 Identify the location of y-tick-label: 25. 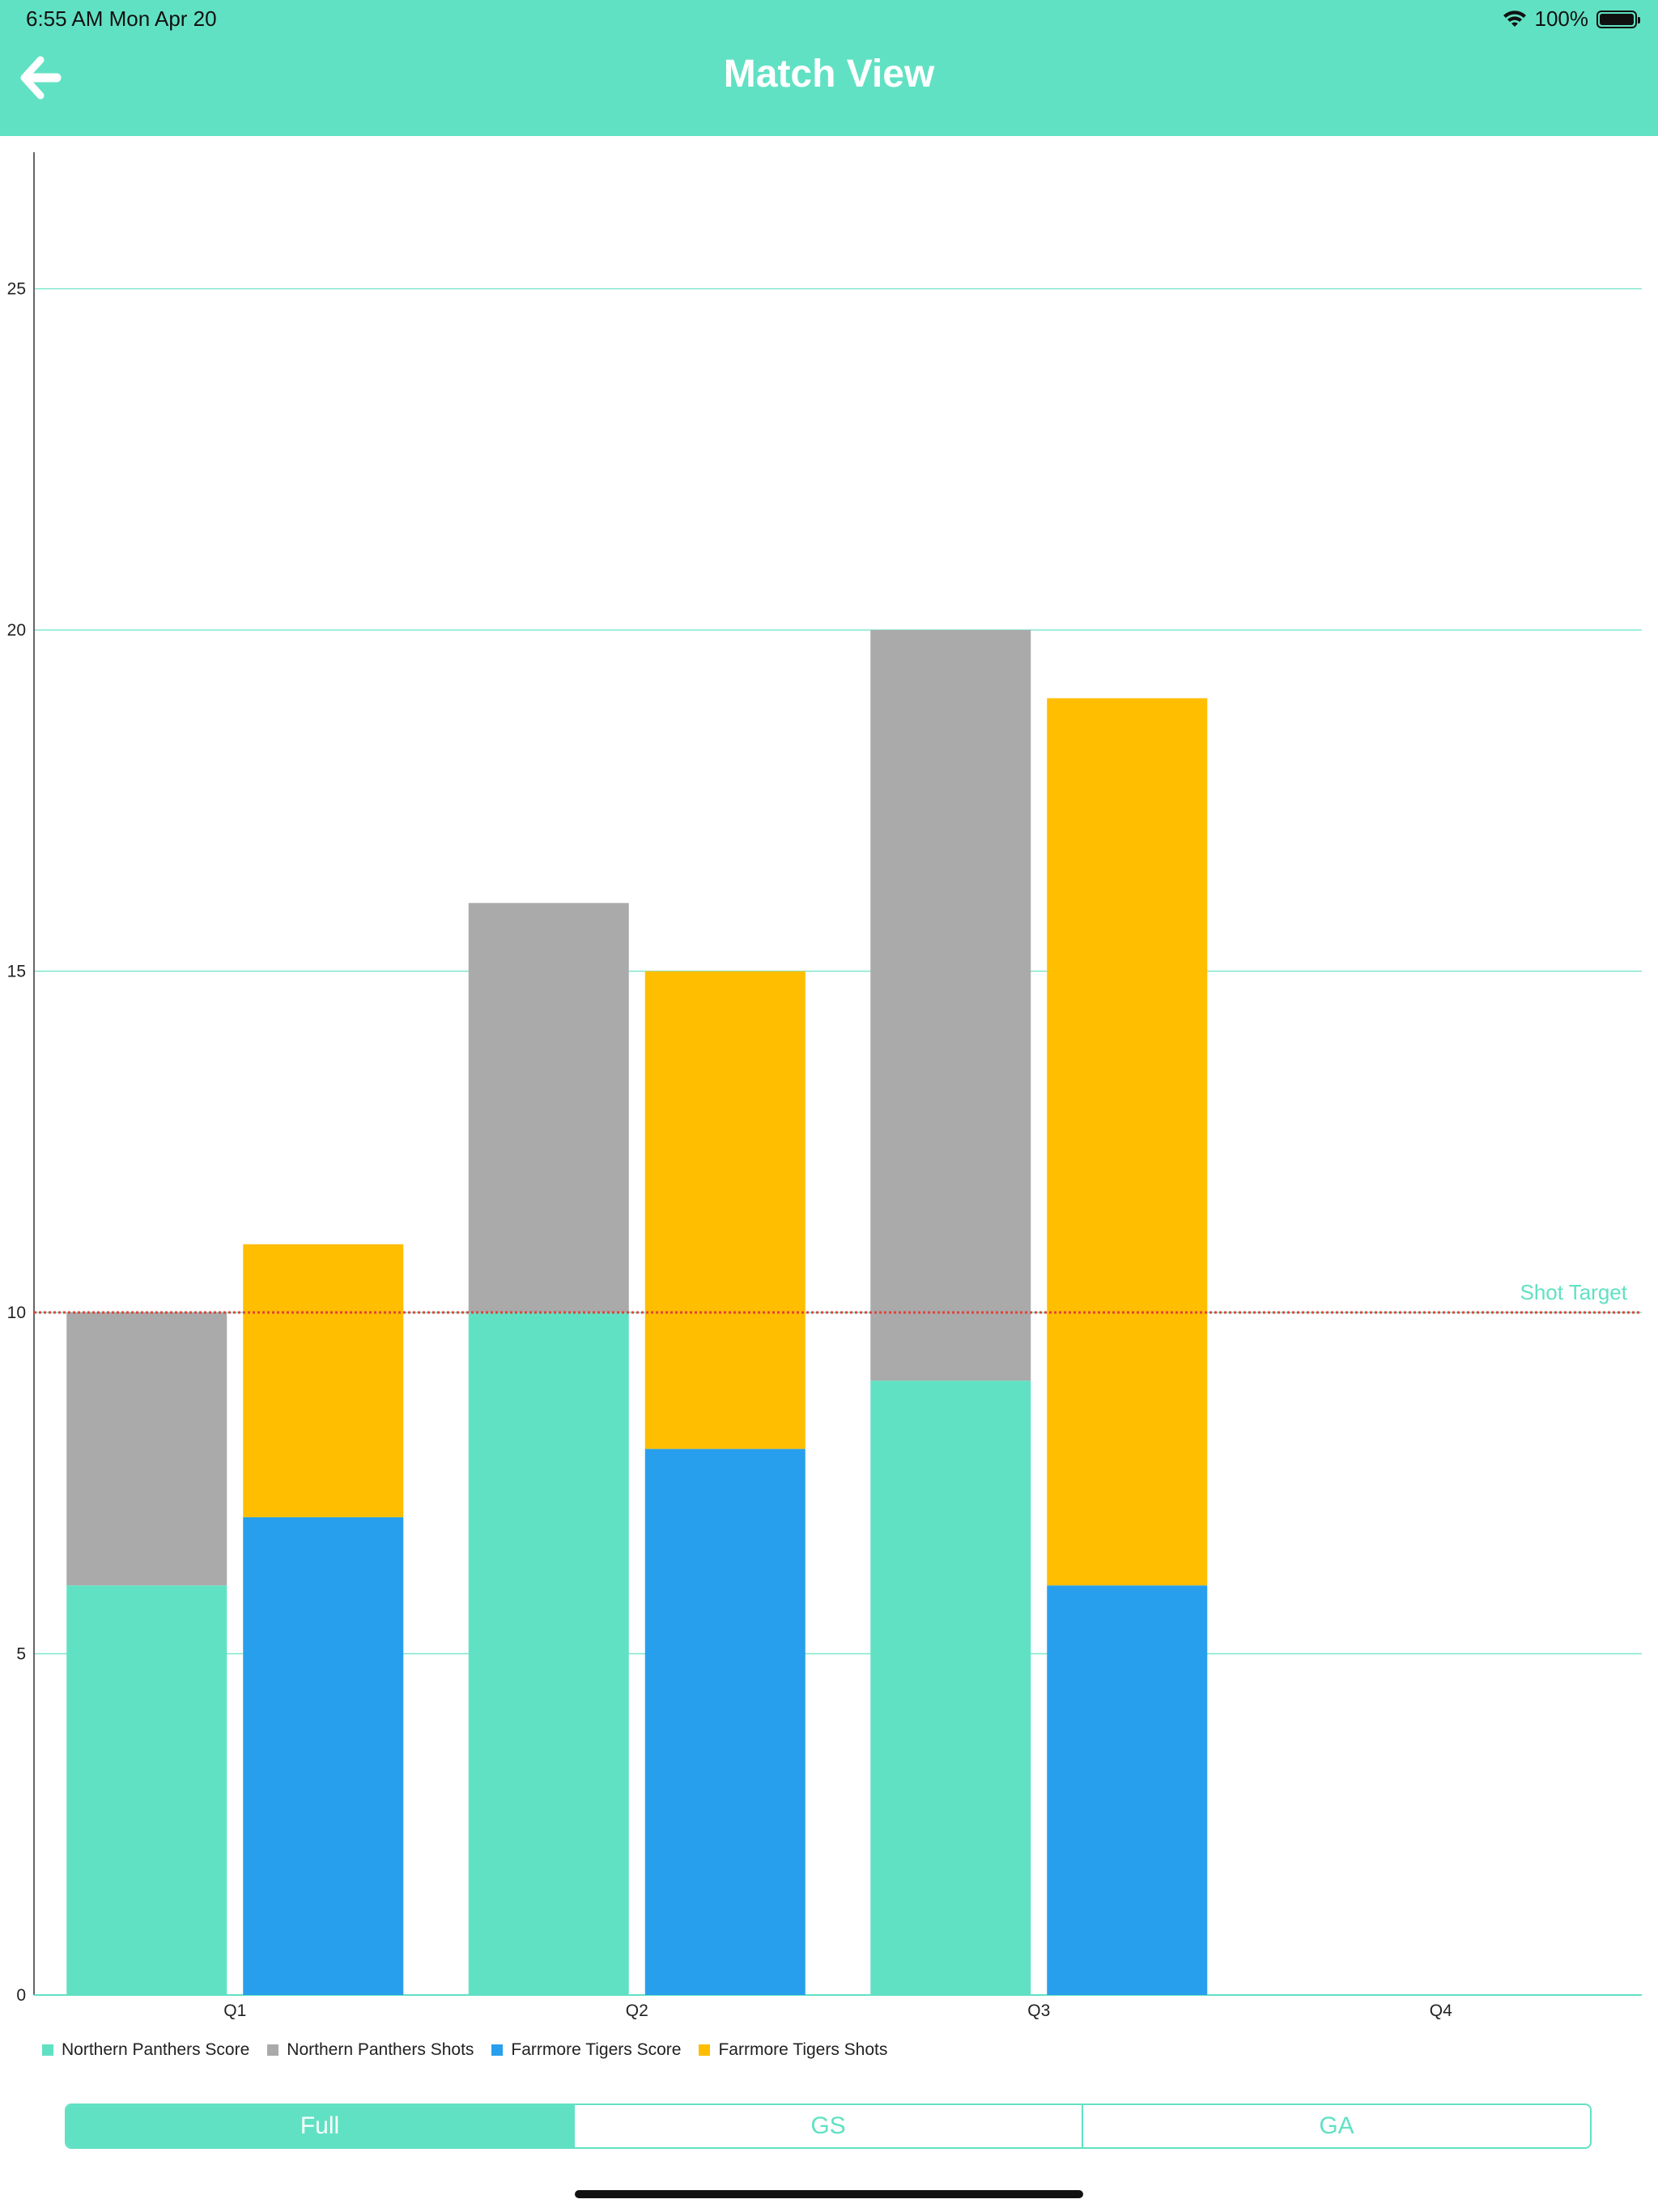
(16, 289).